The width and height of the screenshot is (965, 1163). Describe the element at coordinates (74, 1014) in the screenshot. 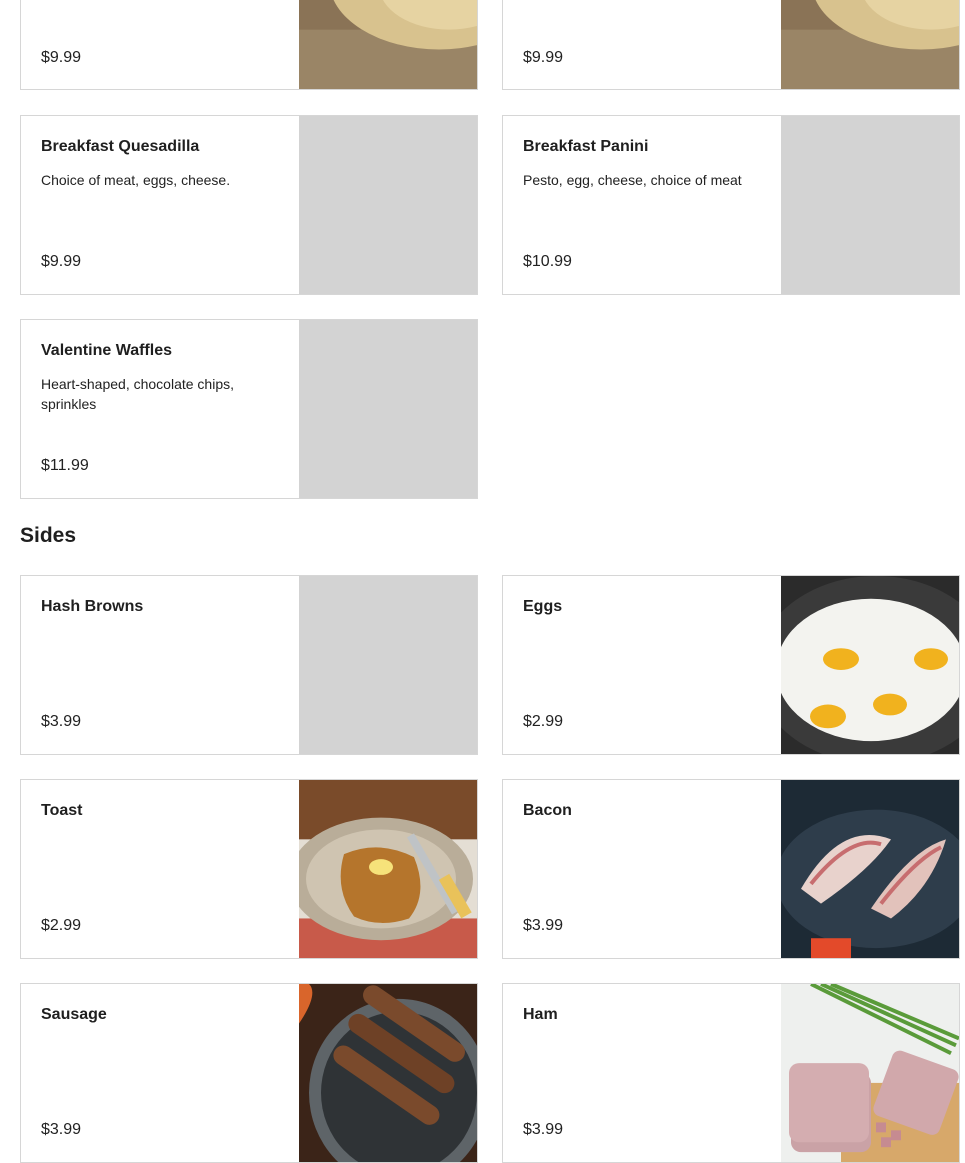

I see `menu-item-name: Sausage` at that location.